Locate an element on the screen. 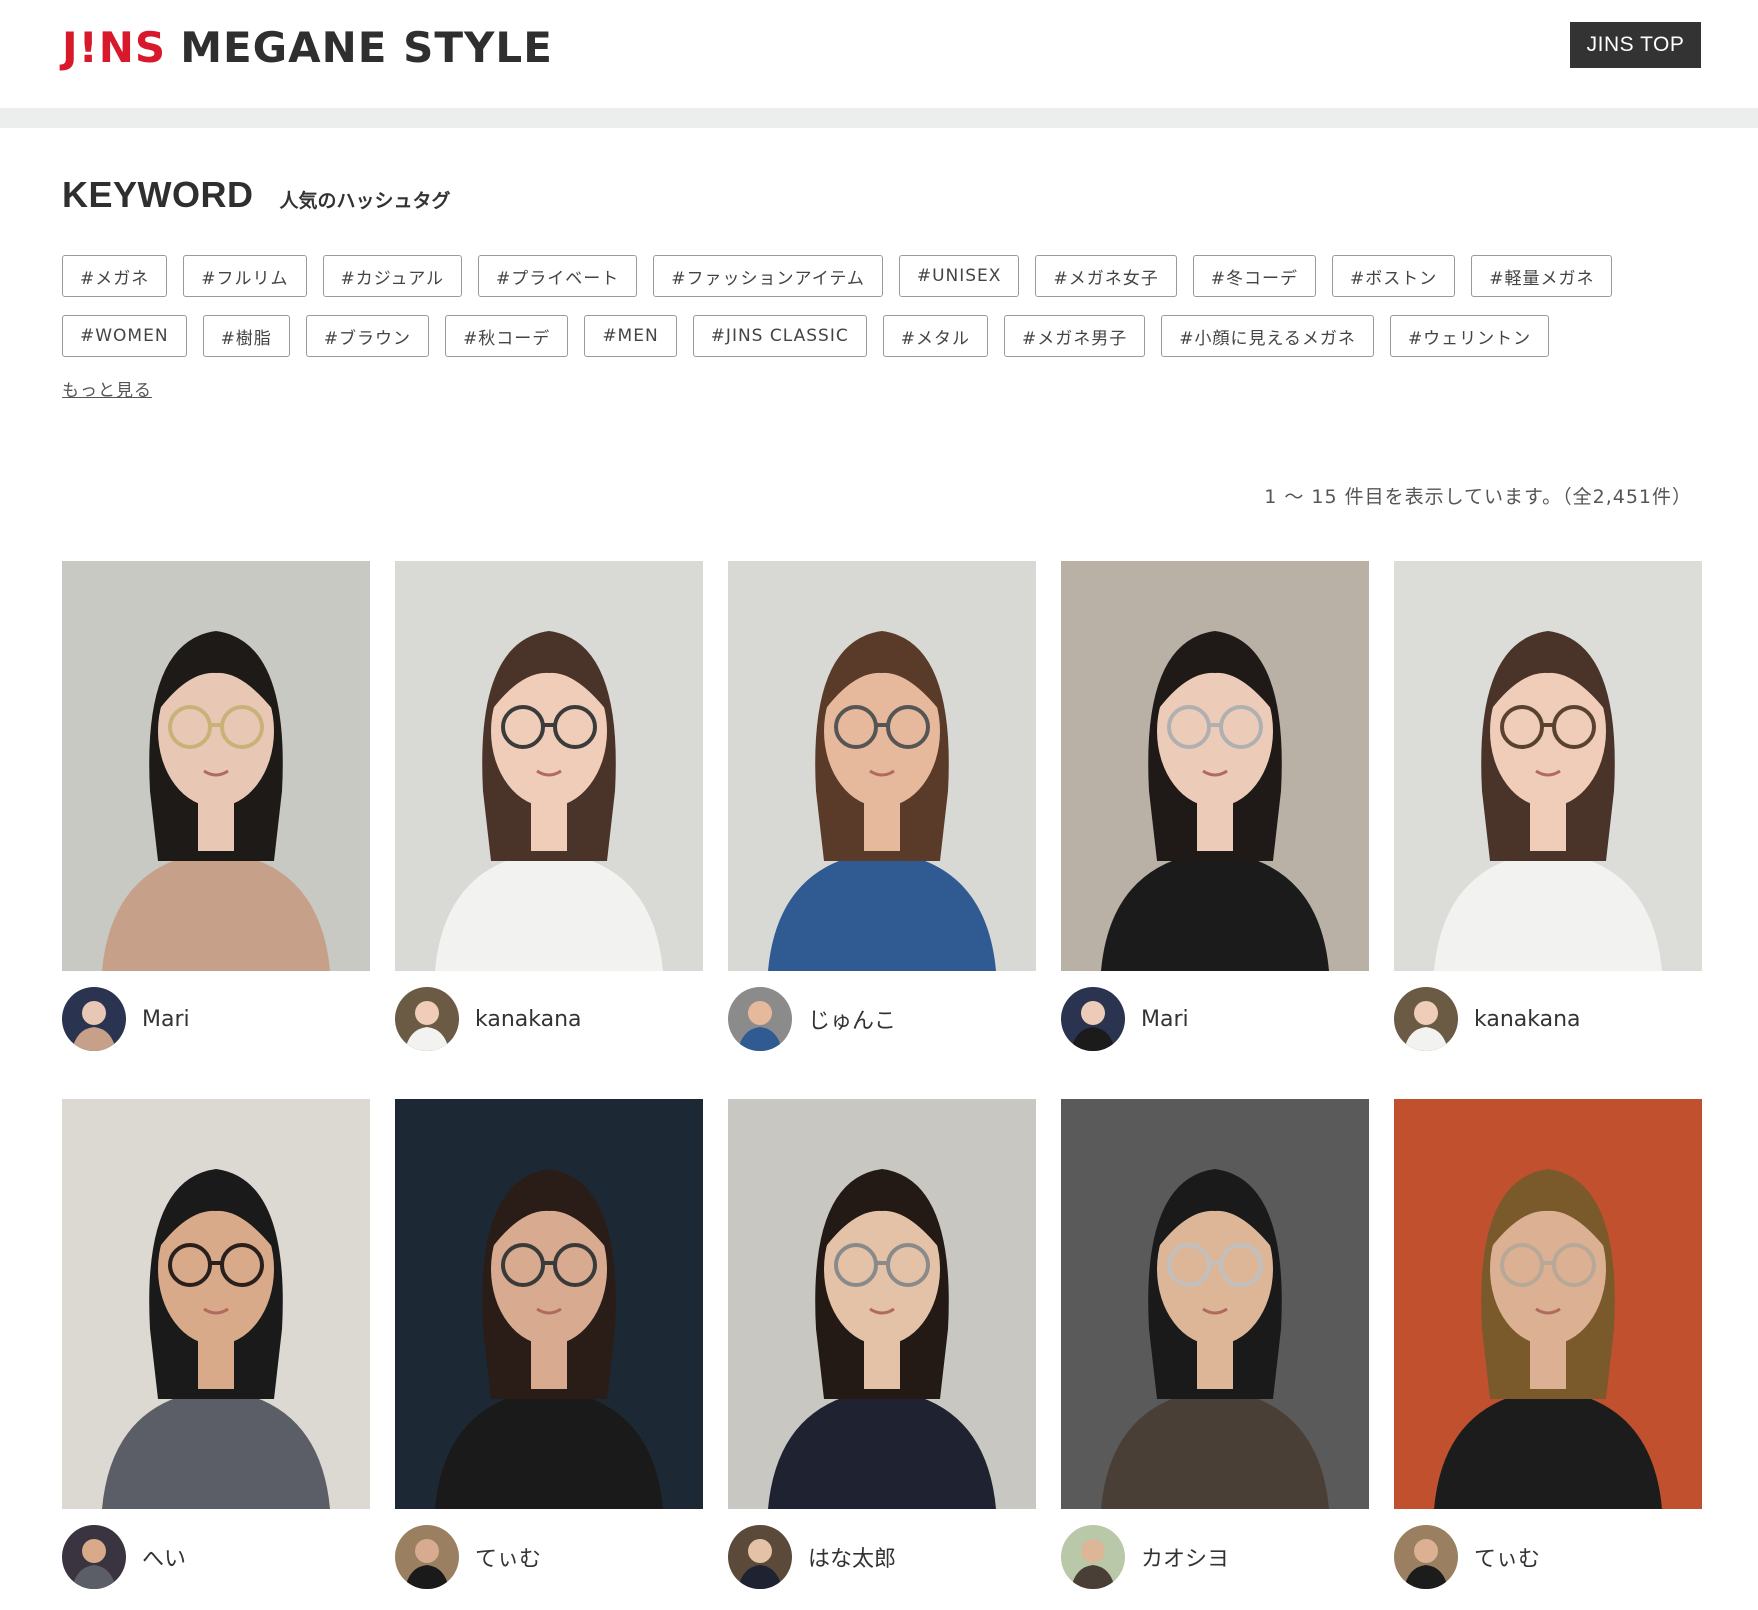  post-user: はな太郎 is located at coordinates (812, 1557).